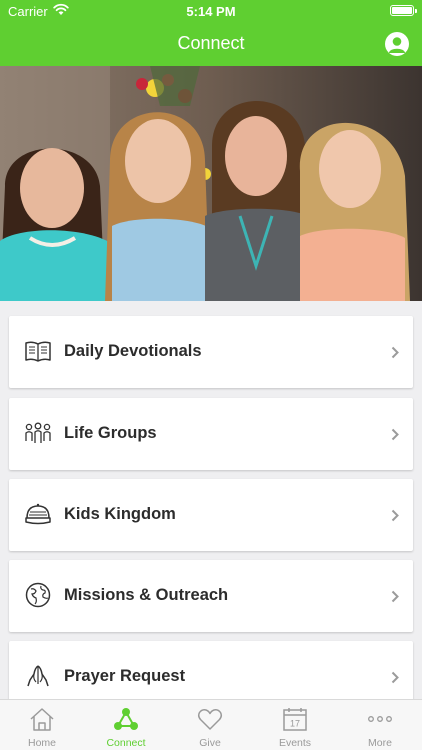  Describe the element at coordinates (42, 719) in the screenshot. I see `home-icon` at that location.